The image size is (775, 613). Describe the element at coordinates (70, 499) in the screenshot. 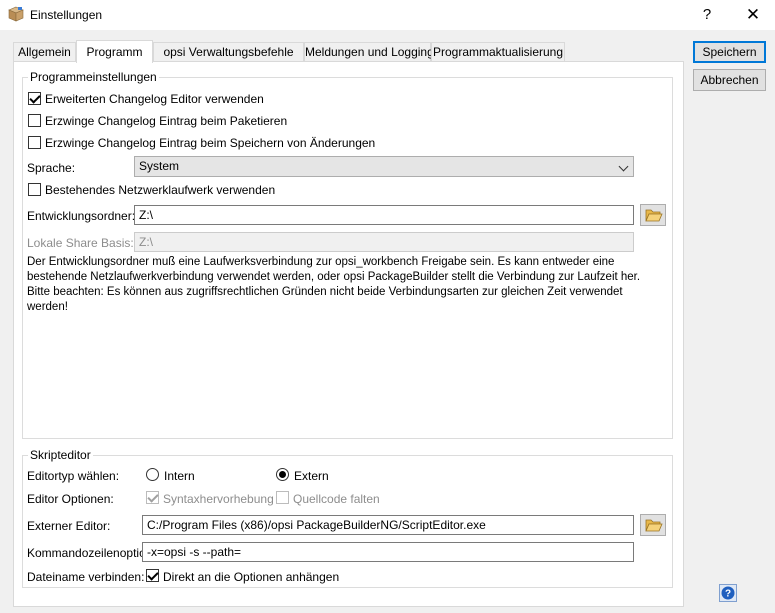

I see `editor-options-label: Editor Optionen:` at that location.